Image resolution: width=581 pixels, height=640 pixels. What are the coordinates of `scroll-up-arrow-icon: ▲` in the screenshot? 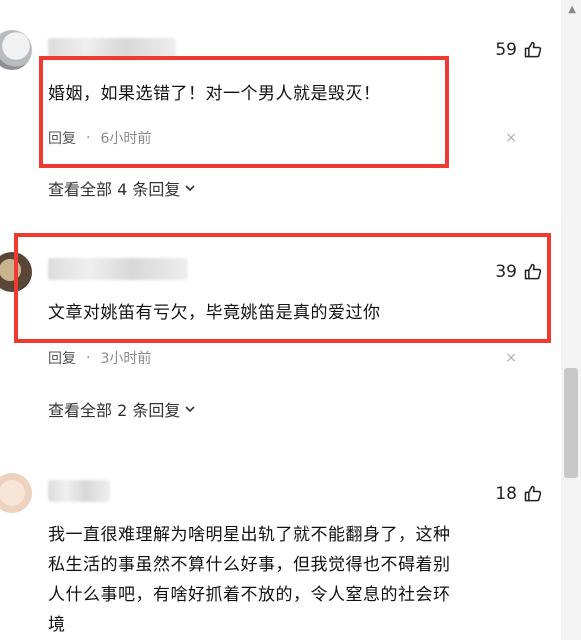 It's located at (572, 9).